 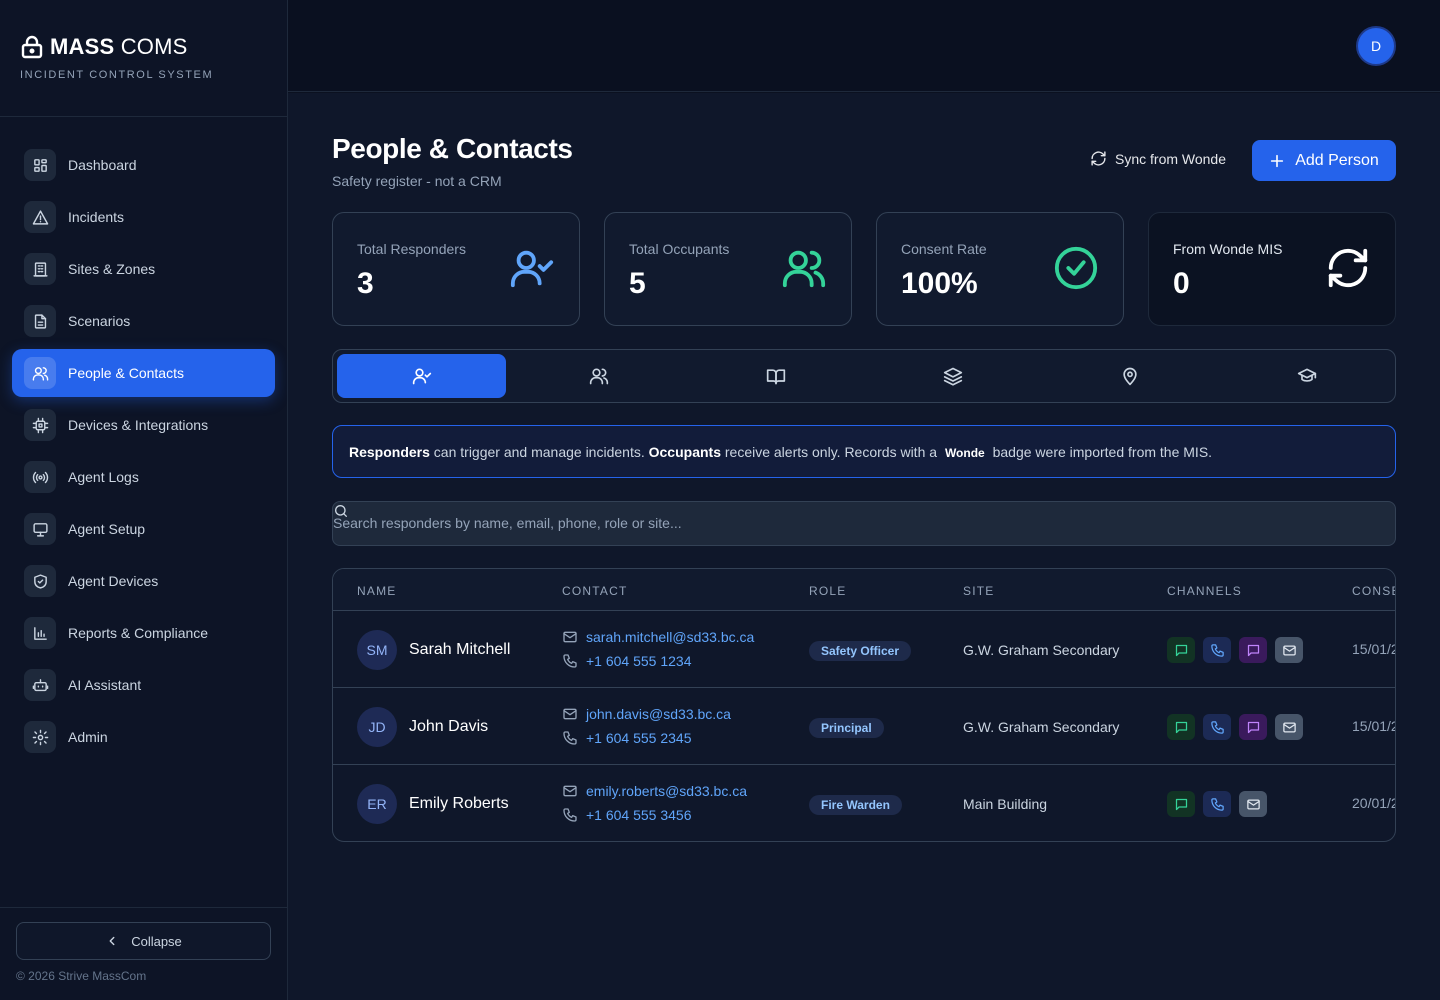 I want to click on sync-label: Sync from Wonde, so click(x=1171, y=158).